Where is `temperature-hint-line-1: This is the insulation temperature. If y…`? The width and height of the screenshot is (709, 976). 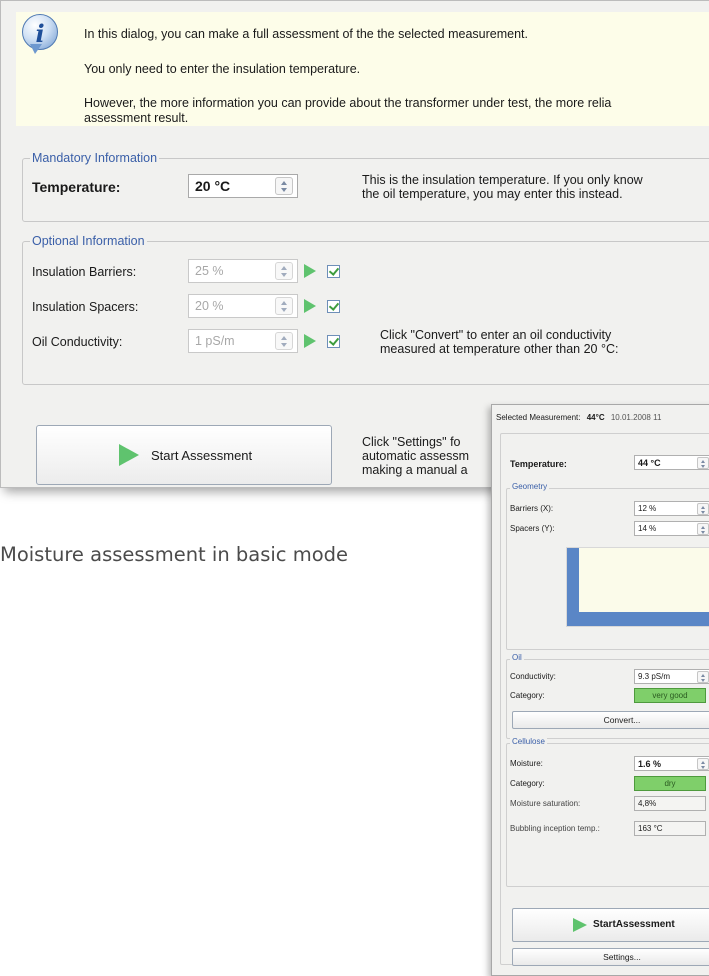 temperature-hint-line-1: This is the insulation temperature. If y… is located at coordinates (502, 180).